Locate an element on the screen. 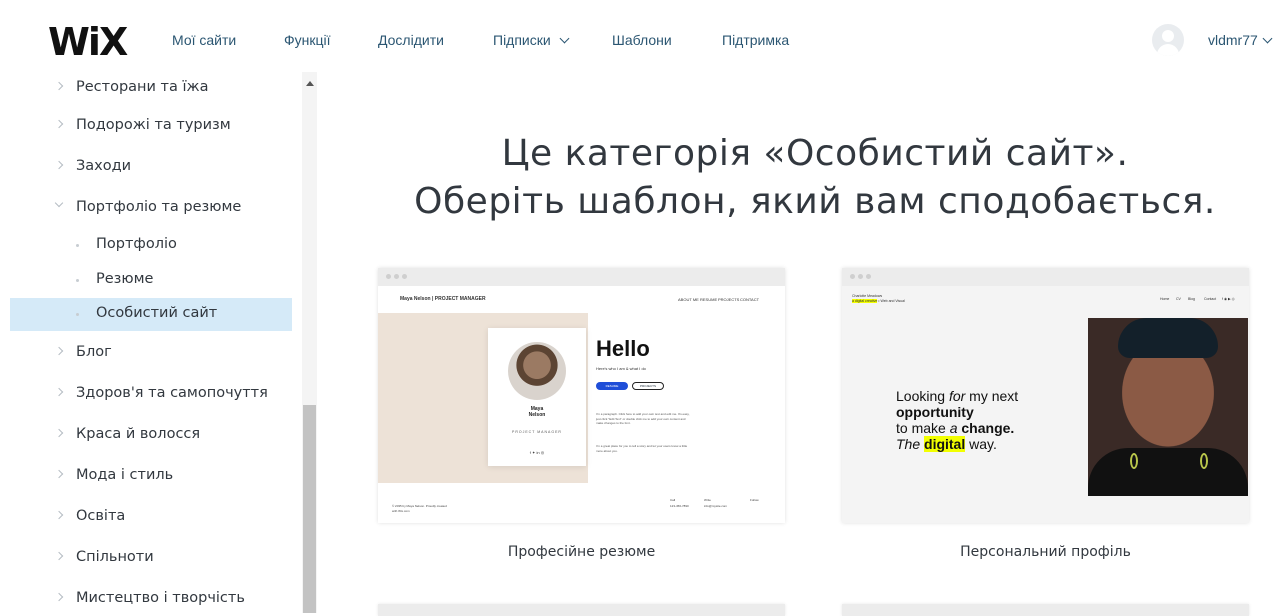  headline-part: The is located at coordinates (910, 444).